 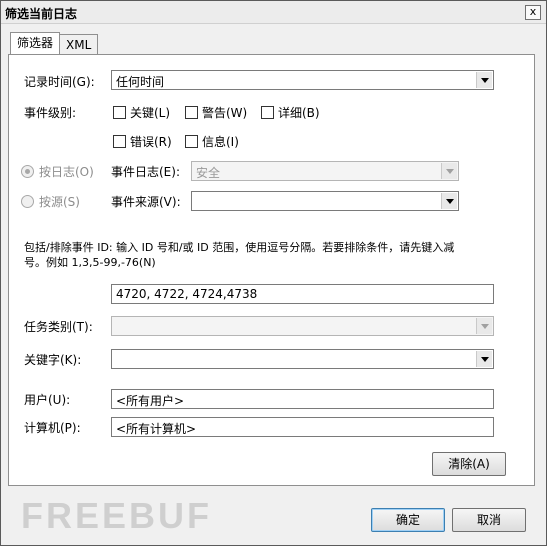 I want to click on tab-xml: XML, so click(x=79, y=44).